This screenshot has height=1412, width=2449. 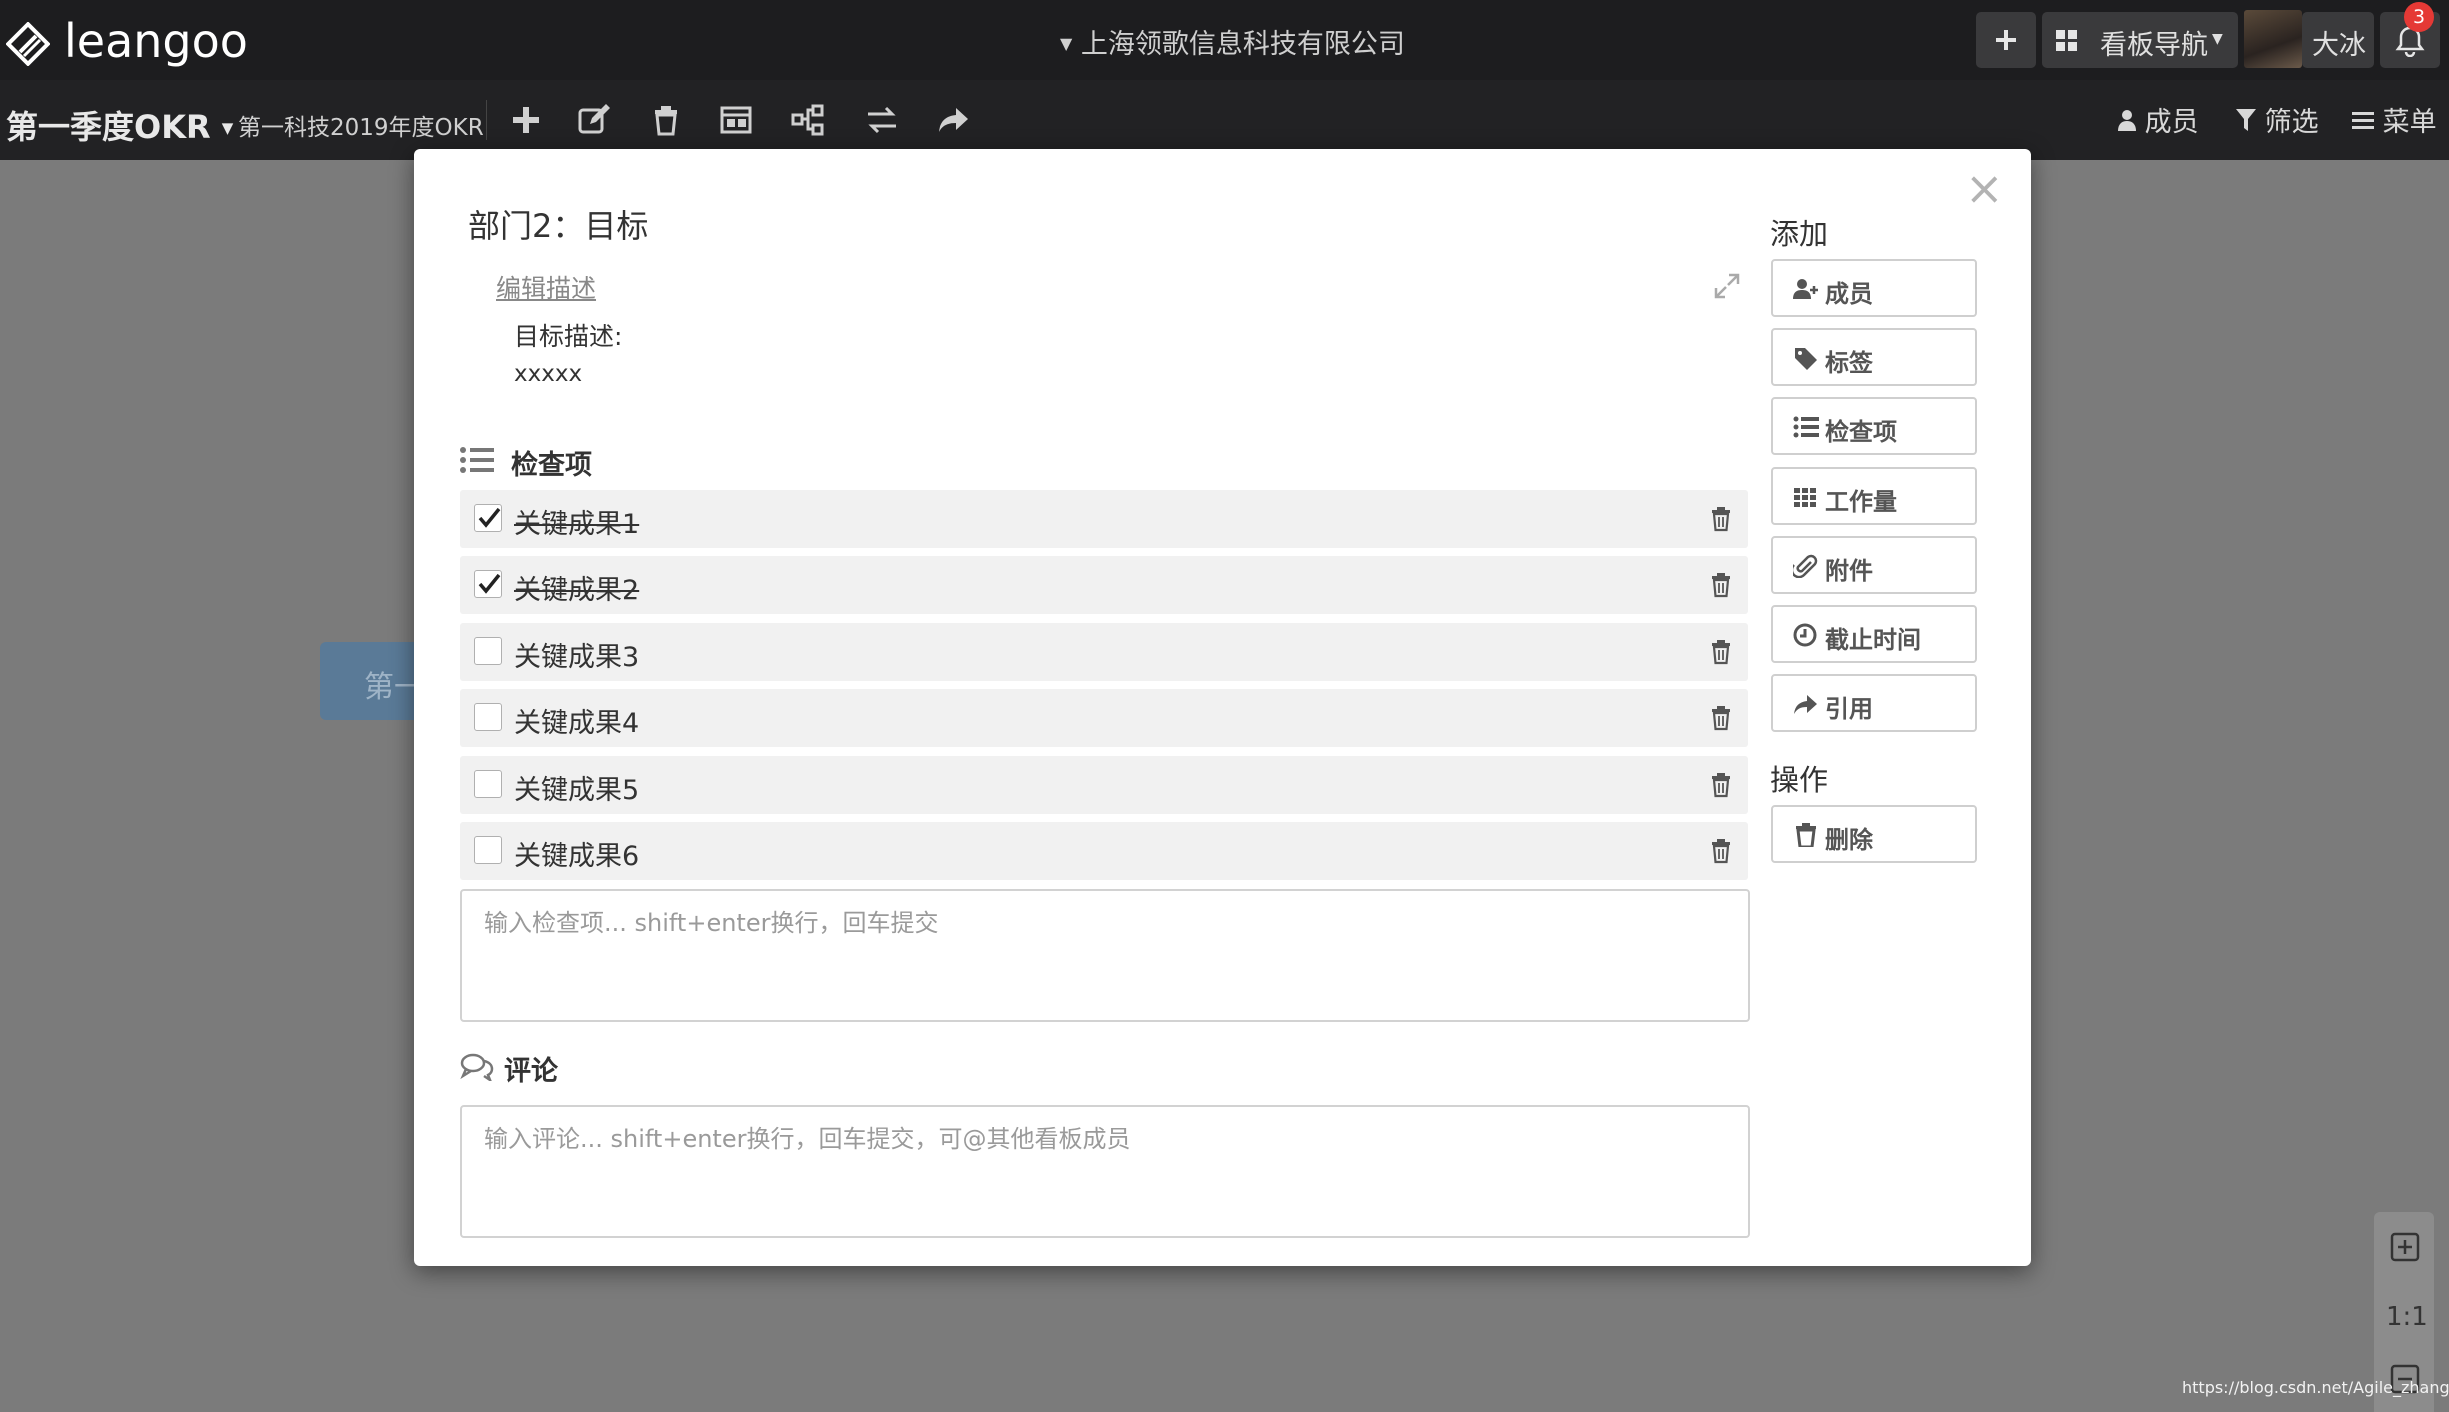 What do you see at coordinates (576, 787) in the screenshot?
I see `checklist-item-label: 关键成果5` at bounding box center [576, 787].